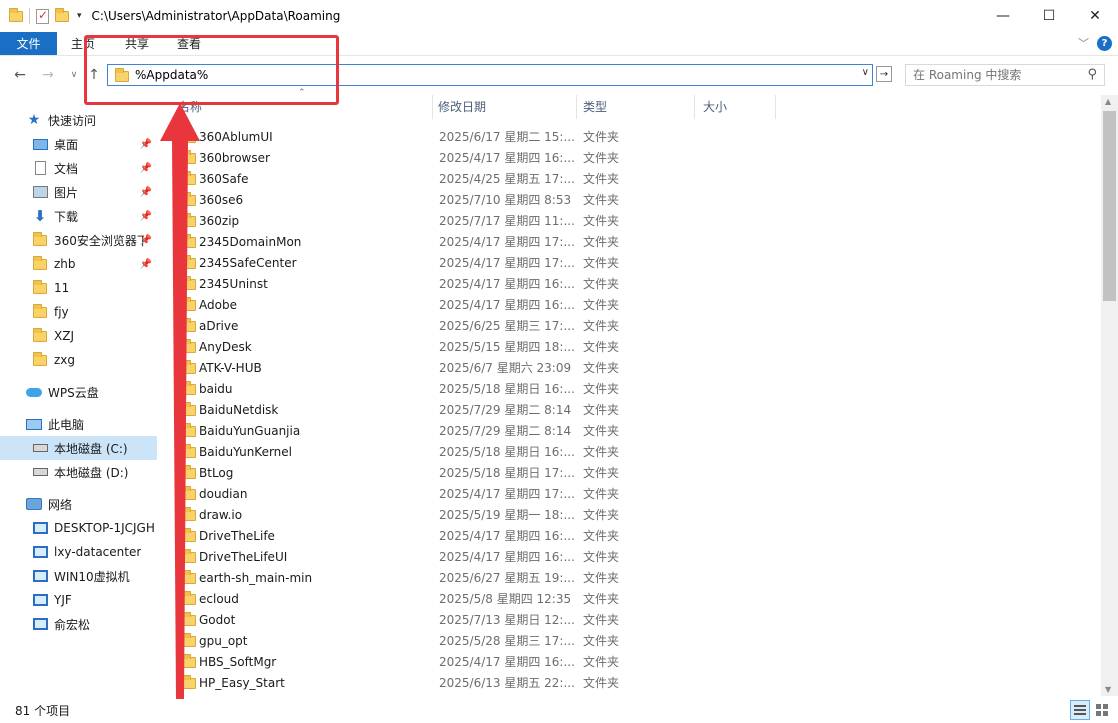 This screenshot has height=723, width=1118. What do you see at coordinates (485, 75) in the screenshot?
I see `address-input` at bounding box center [485, 75].